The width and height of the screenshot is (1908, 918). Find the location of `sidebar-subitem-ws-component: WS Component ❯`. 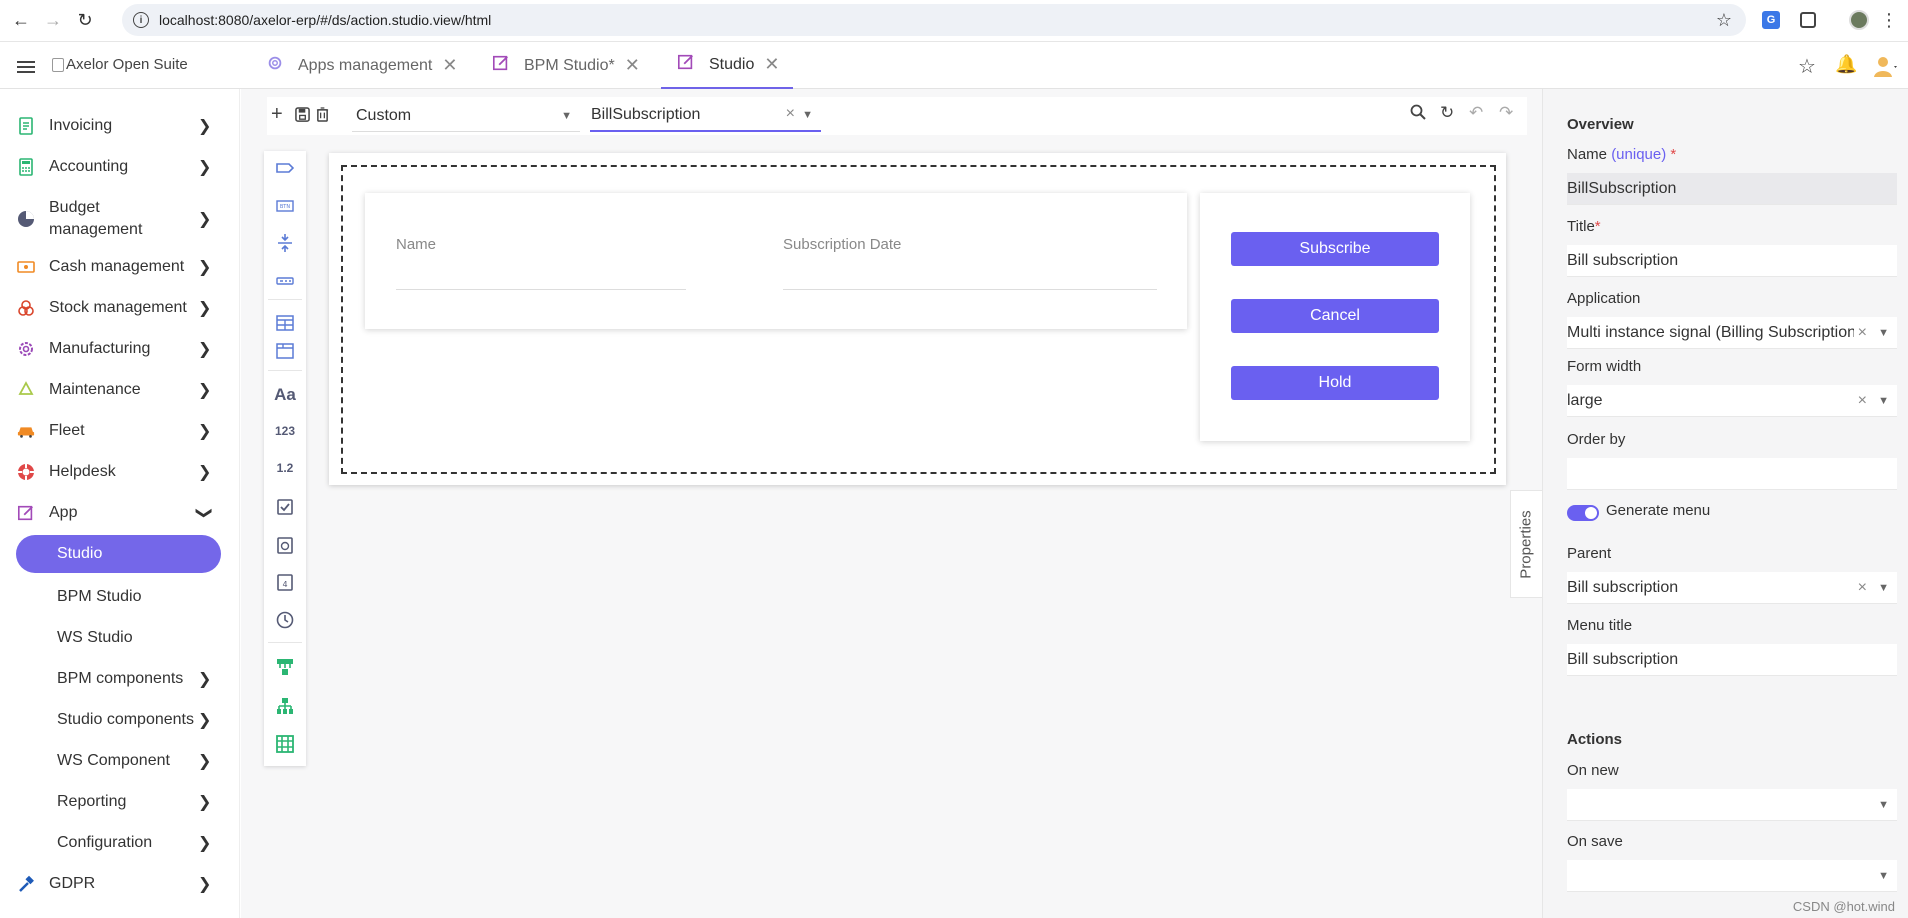

sidebar-subitem-ws-component: WS Component ❯ is located at coordinates (119, 761).